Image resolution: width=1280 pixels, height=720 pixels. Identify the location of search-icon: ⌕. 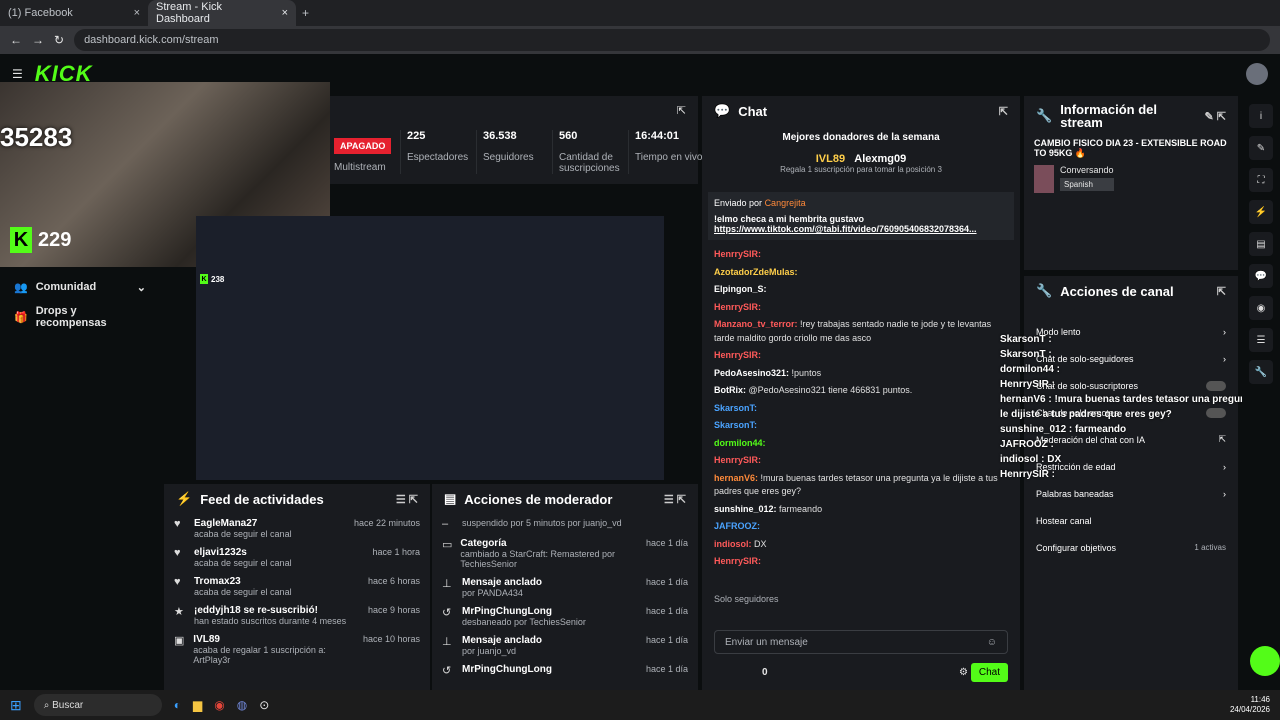
(46, 705).